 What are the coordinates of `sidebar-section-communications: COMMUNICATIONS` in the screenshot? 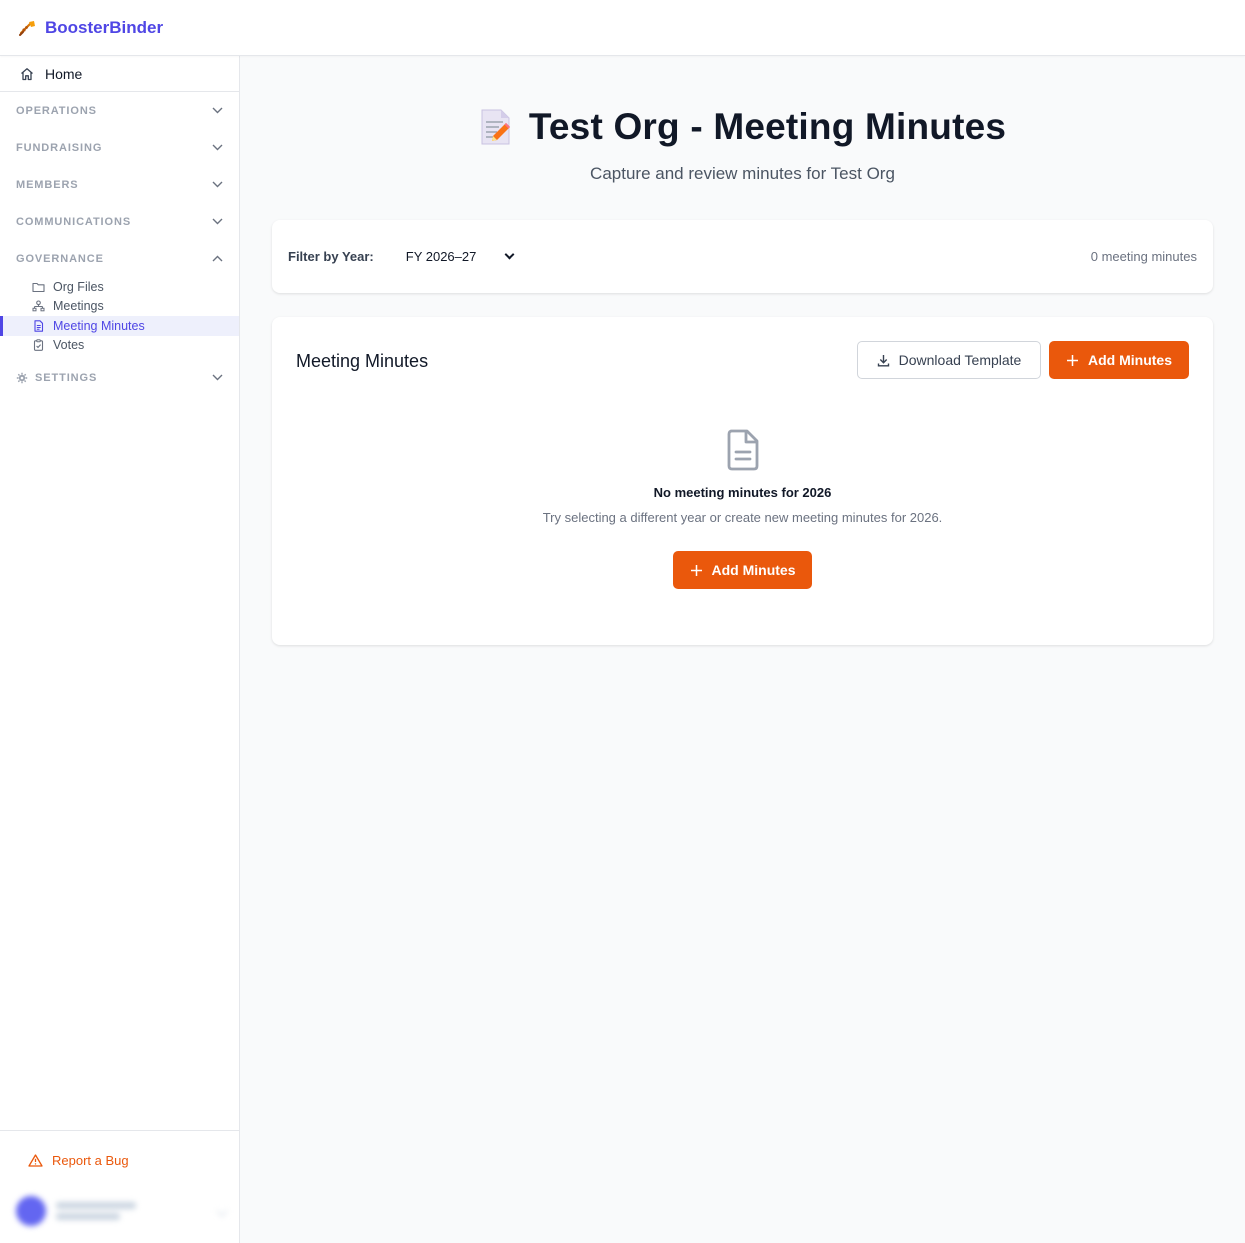 It's located at (119, 221).